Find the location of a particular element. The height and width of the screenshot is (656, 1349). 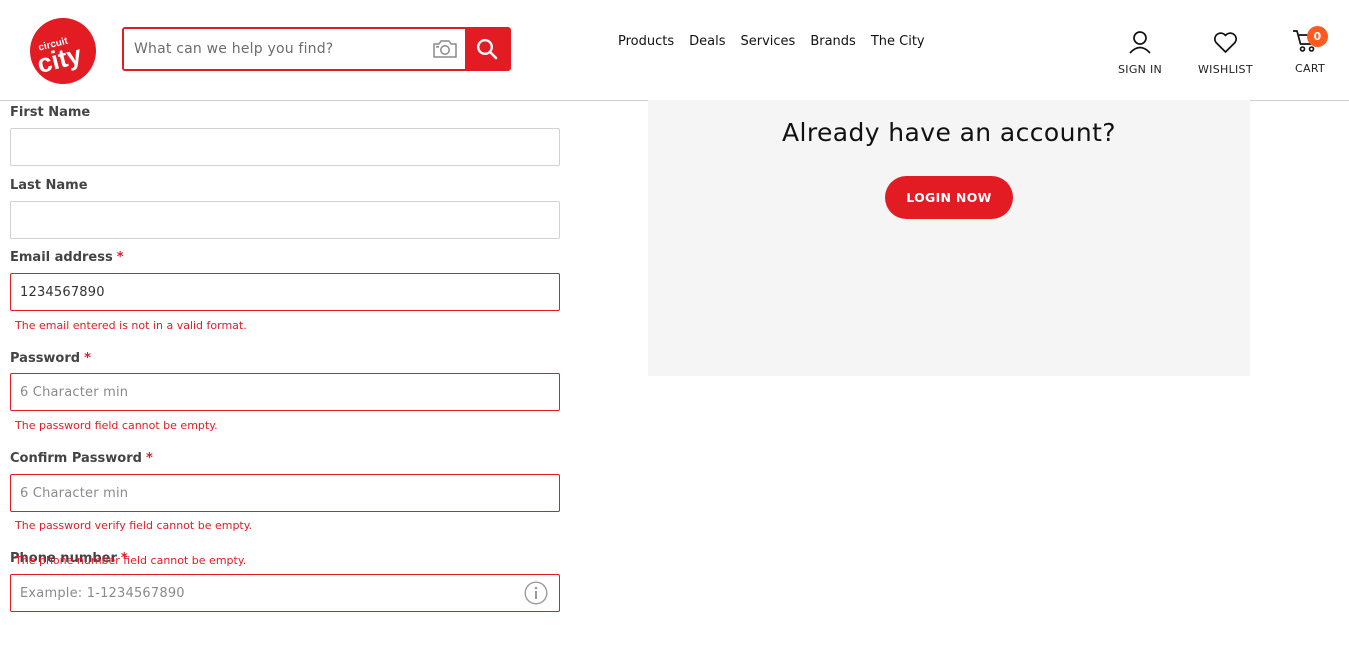

nav-item-products: Products is located at coordinates (646, 41).